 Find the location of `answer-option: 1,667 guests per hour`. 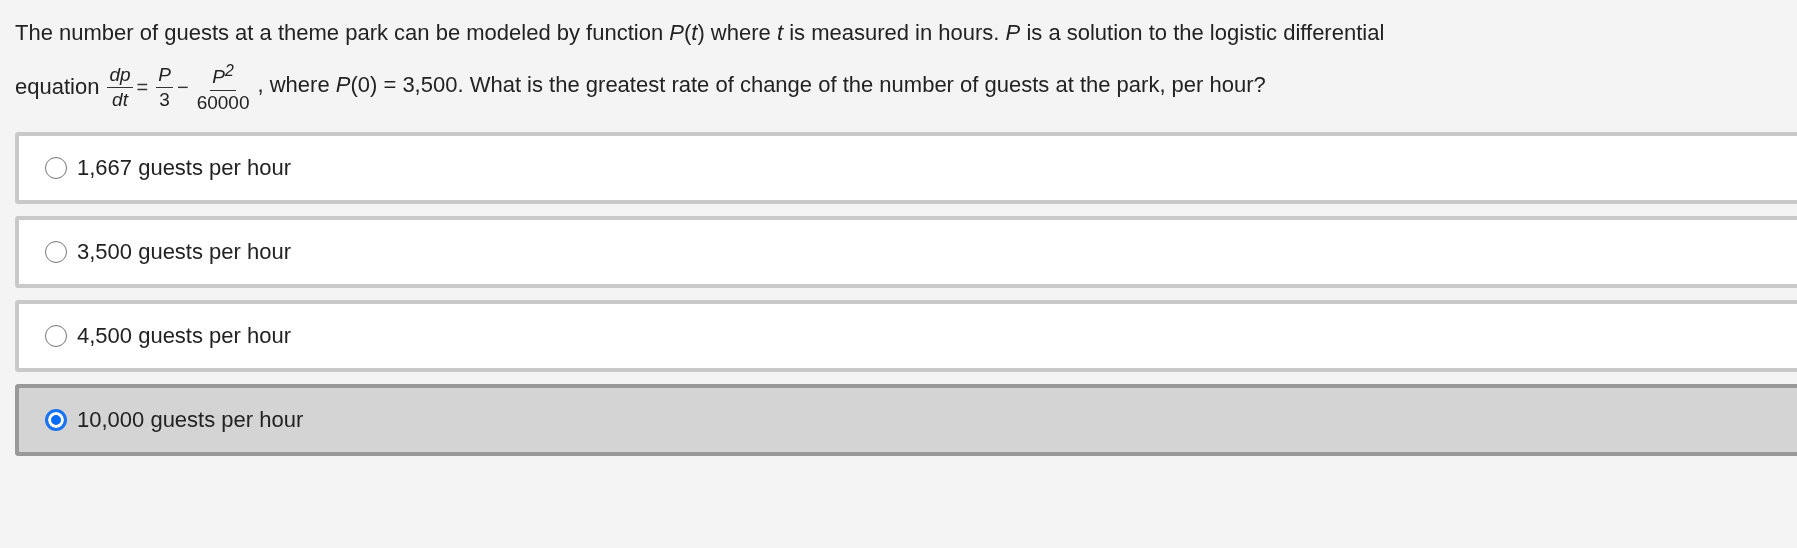

answer-option: 1,667 guests per hour is located at coordinates (906, 168).